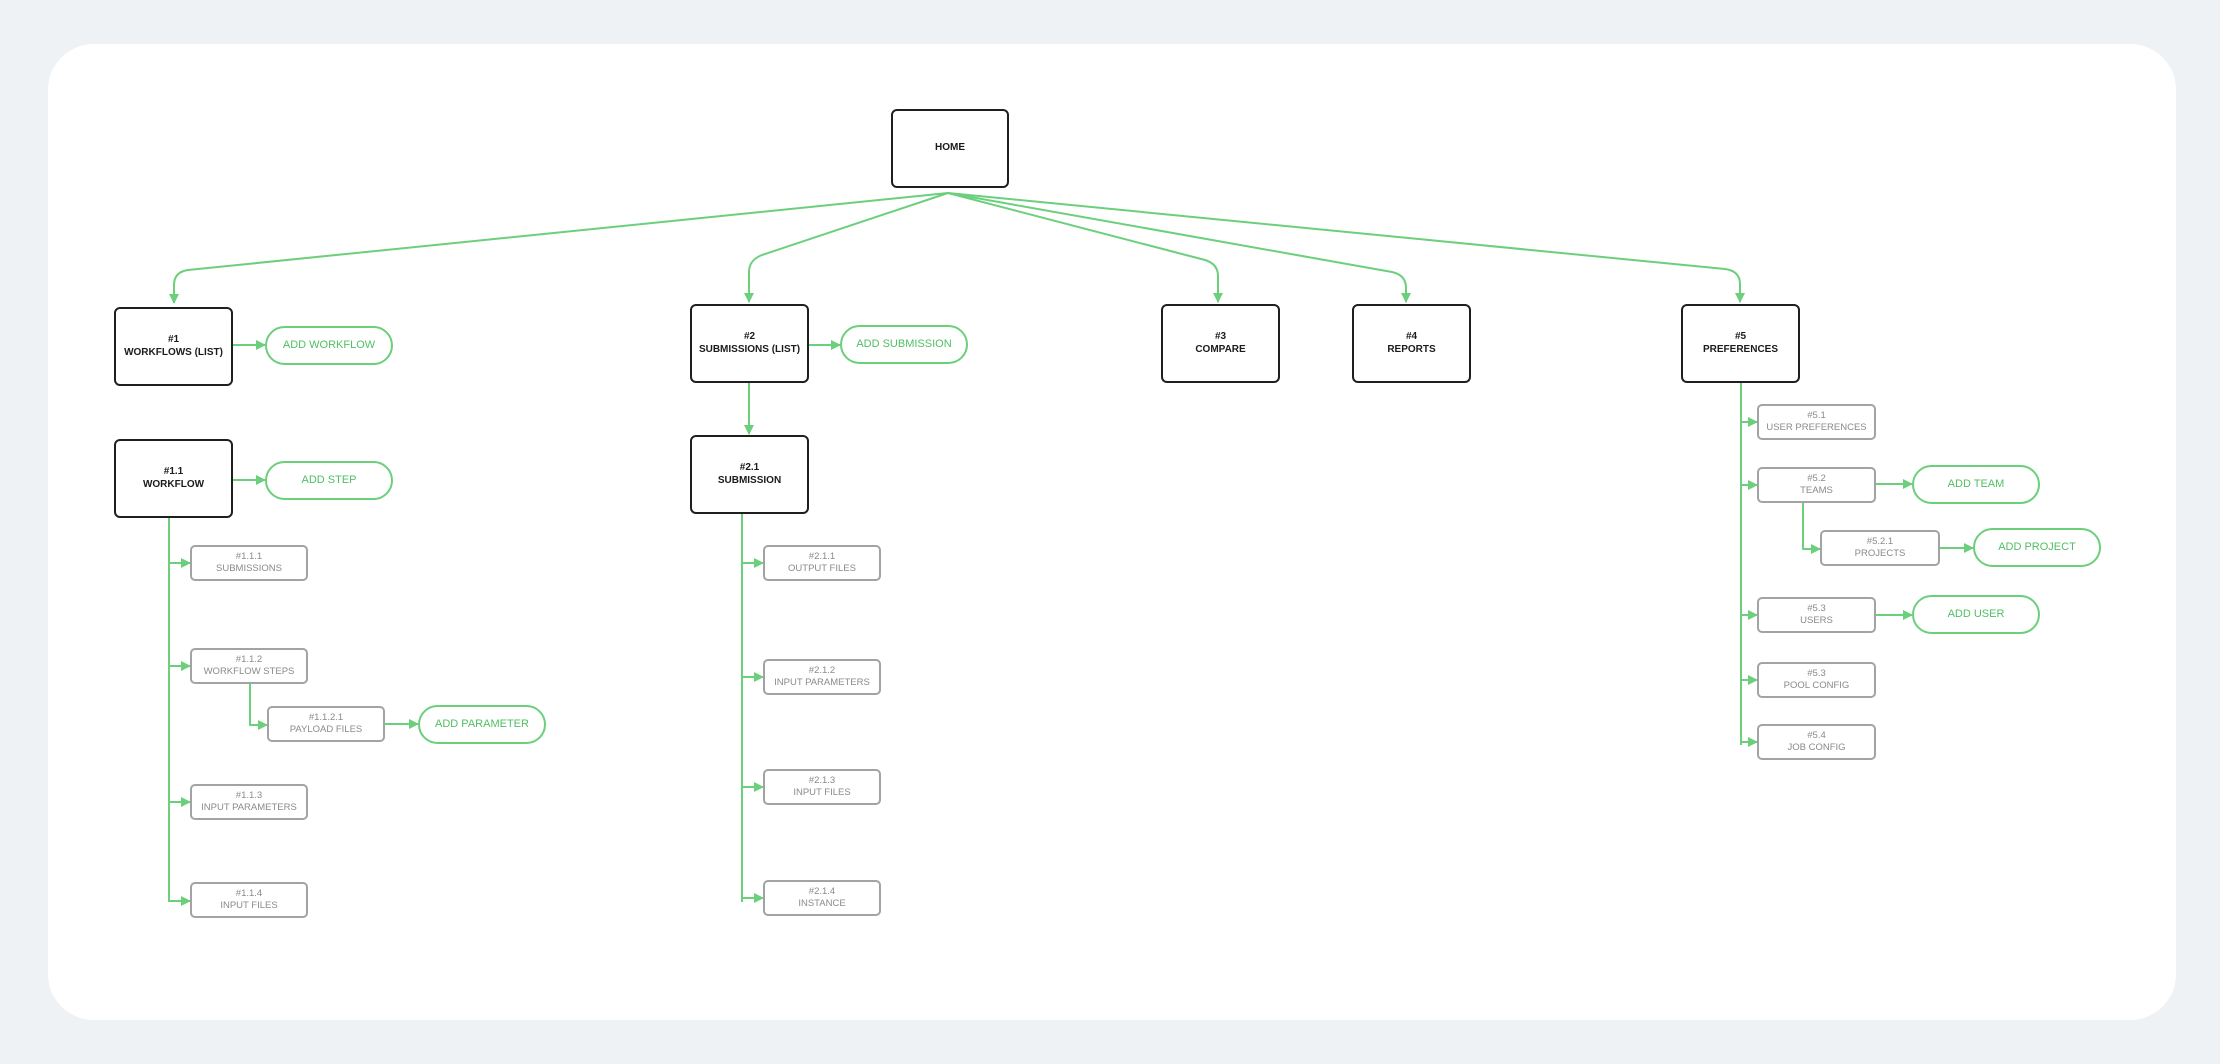 The width and height of the screenshot is (2220, 1064). What do you see at coordinates (1816, 685) in the screenshot?
I see `node-label: POOL CONFIG` at bounding box center [1816, 685].